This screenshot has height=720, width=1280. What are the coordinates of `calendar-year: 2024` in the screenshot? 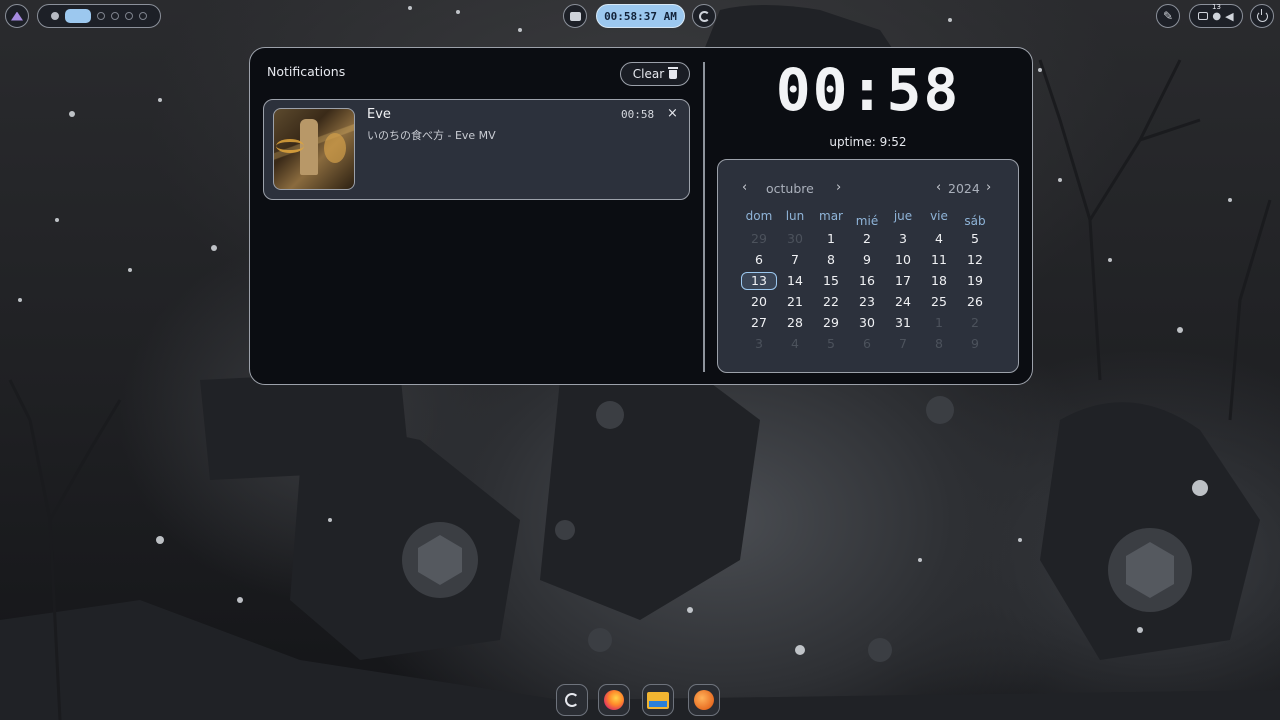 It's located at (964, 188).